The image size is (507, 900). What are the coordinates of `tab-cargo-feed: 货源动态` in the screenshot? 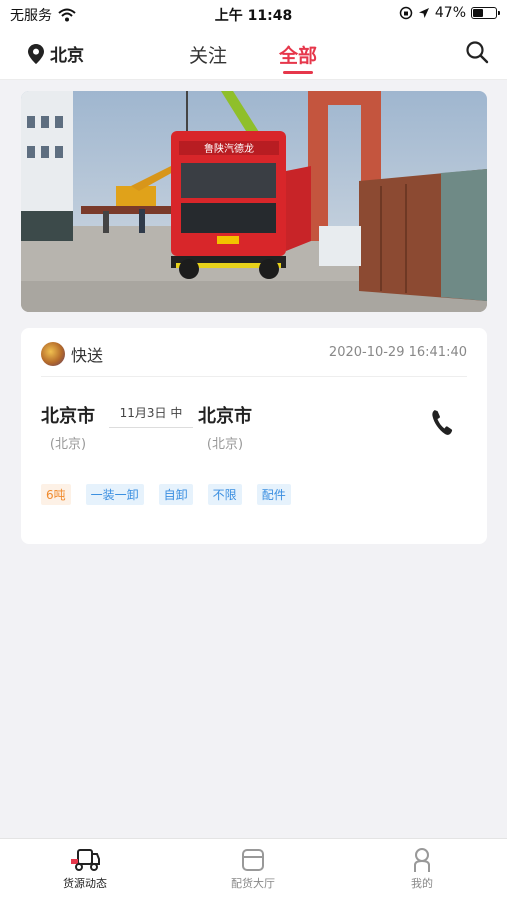 It's located at (85, 869).